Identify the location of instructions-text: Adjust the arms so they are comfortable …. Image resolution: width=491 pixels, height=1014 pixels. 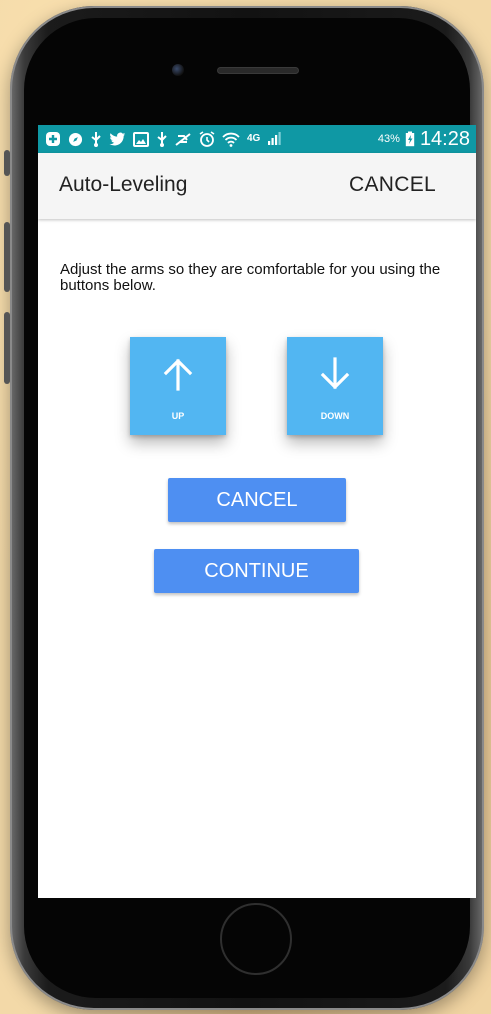
(250, 277).